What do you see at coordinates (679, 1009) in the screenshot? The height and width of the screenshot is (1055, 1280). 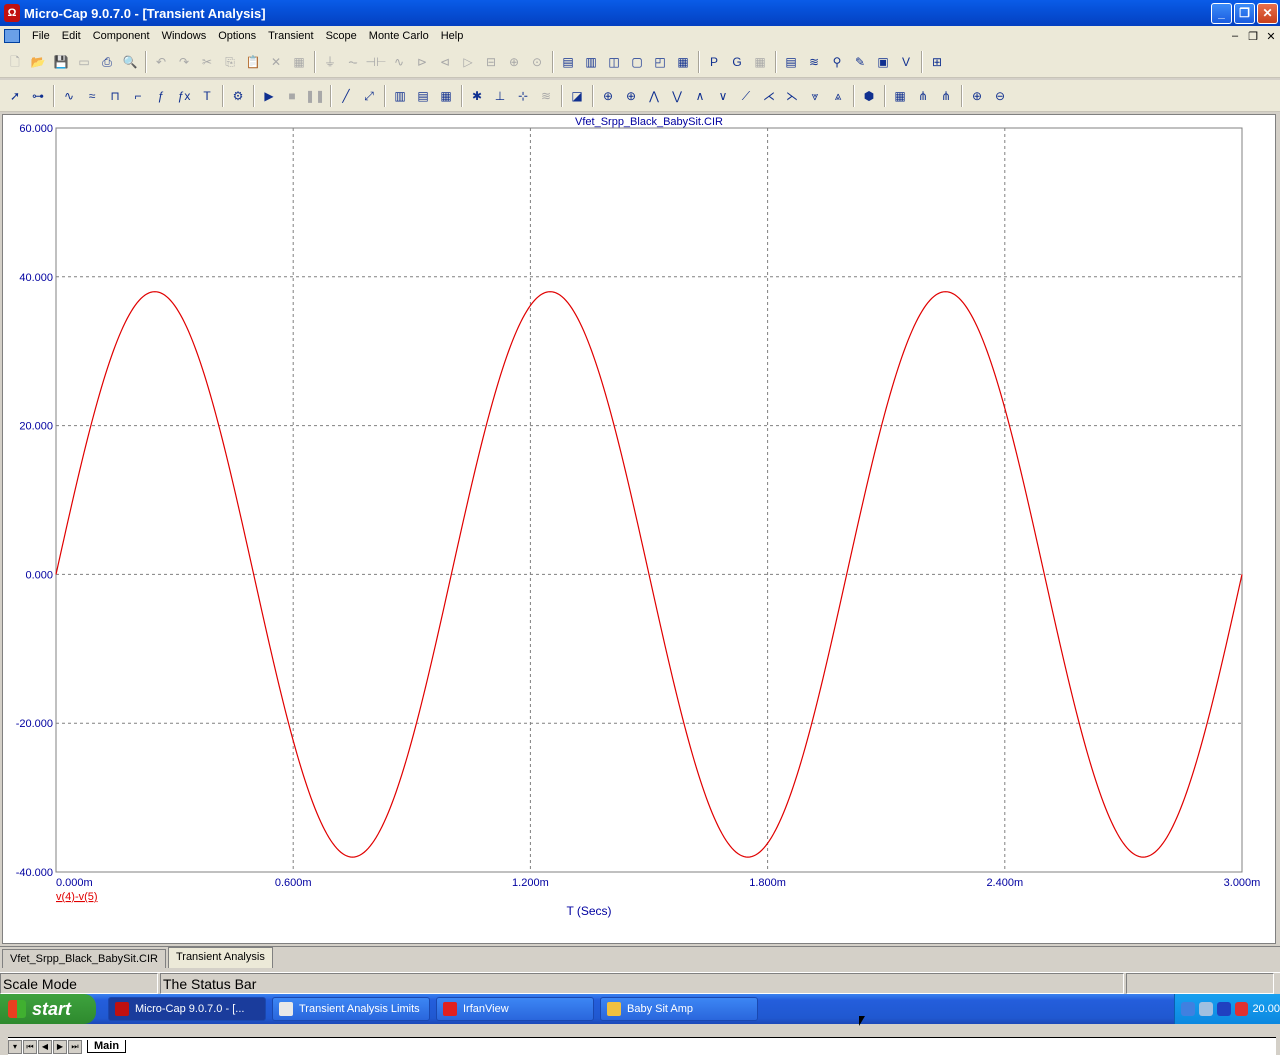 I see `taskbar-item-3: Baby Sit Amp` at bounding box center [679, 1009].